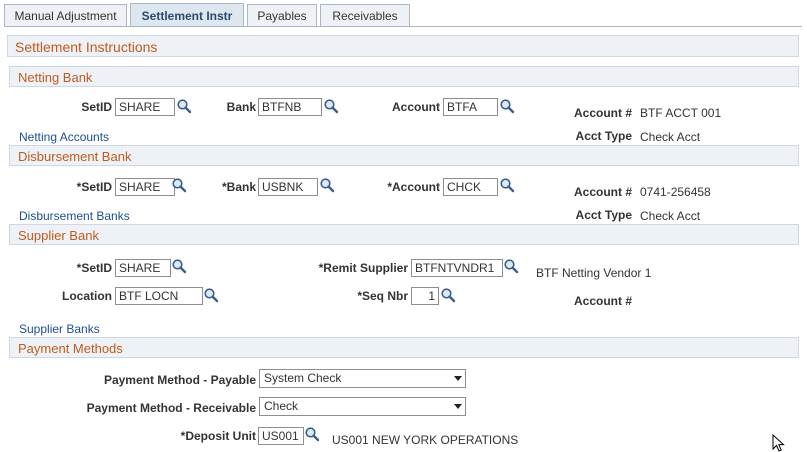 The image size is (807, 452). What do you see at coordinates (404, 155) in the screenshot?
I see `disbursement-bank-header: Disbursement Bank` at bounding box center [404, 155].